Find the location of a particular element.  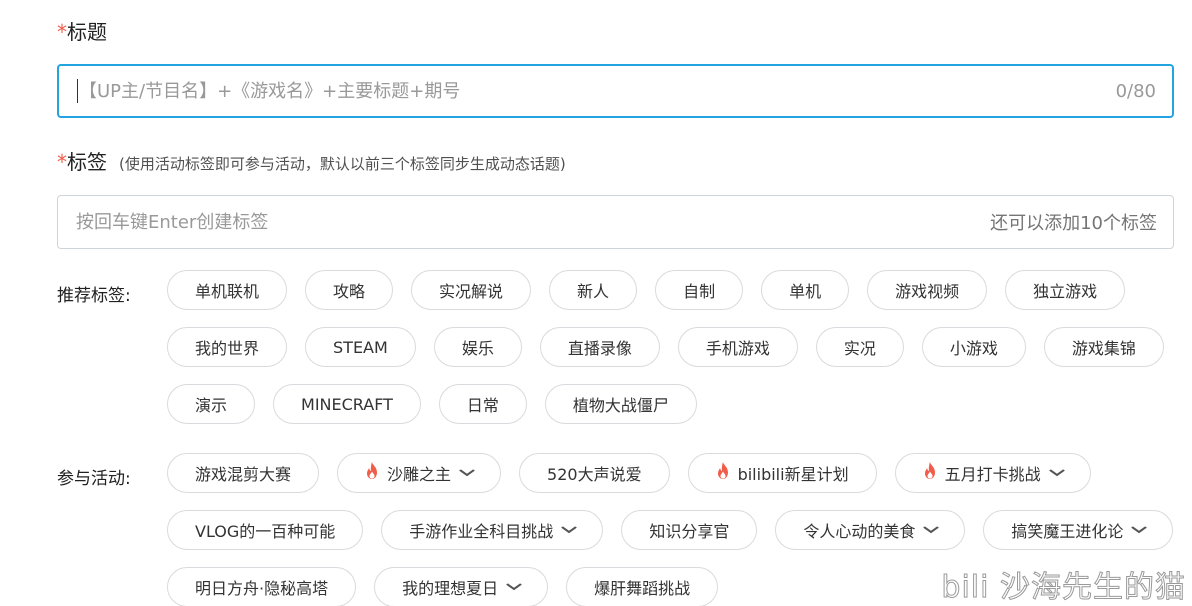

recommended-tag-chip: STEAM is located at coordinates (360, 347).